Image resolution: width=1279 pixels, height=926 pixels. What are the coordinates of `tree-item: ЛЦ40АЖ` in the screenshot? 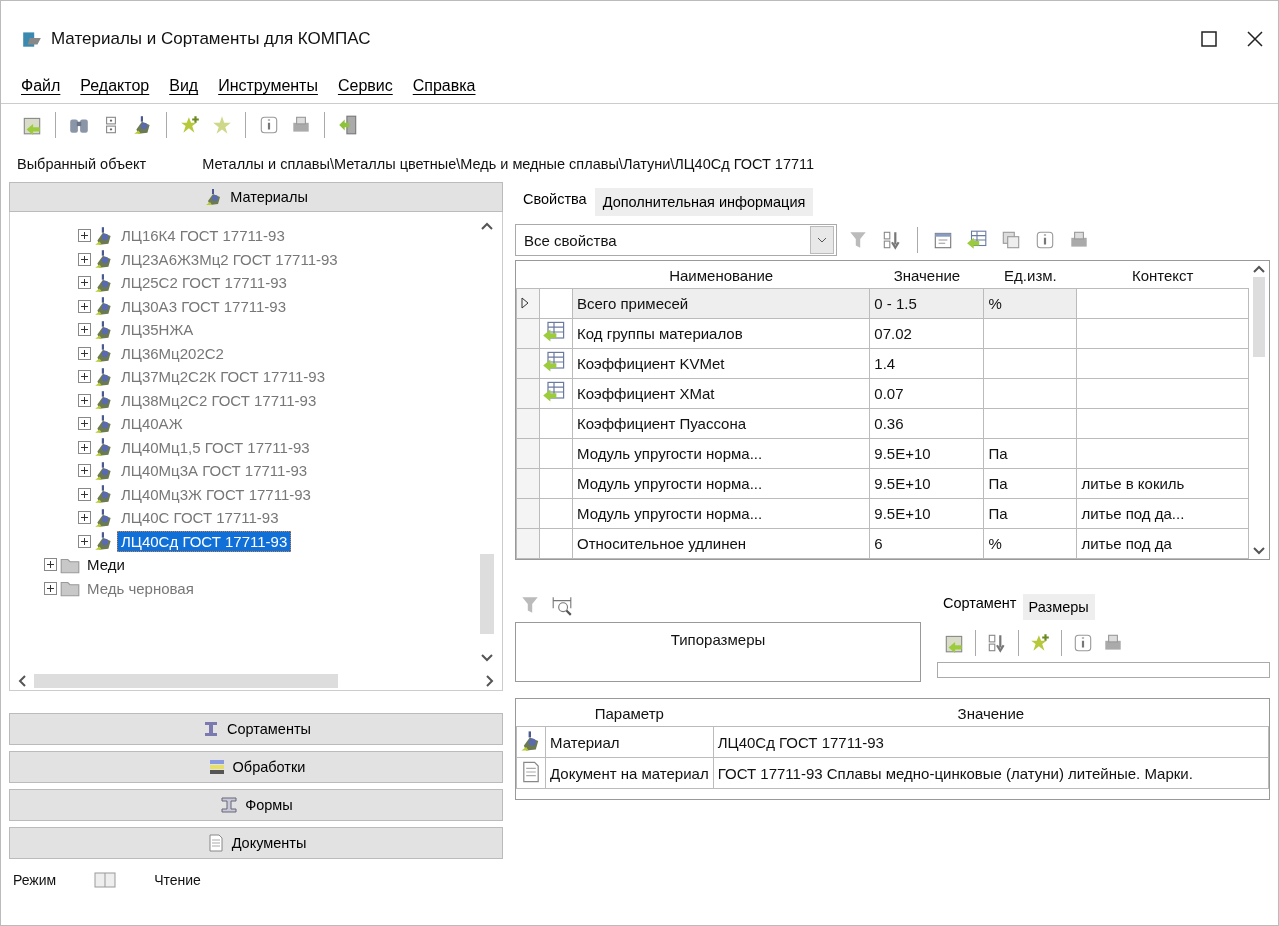 It's located at (152, 424).